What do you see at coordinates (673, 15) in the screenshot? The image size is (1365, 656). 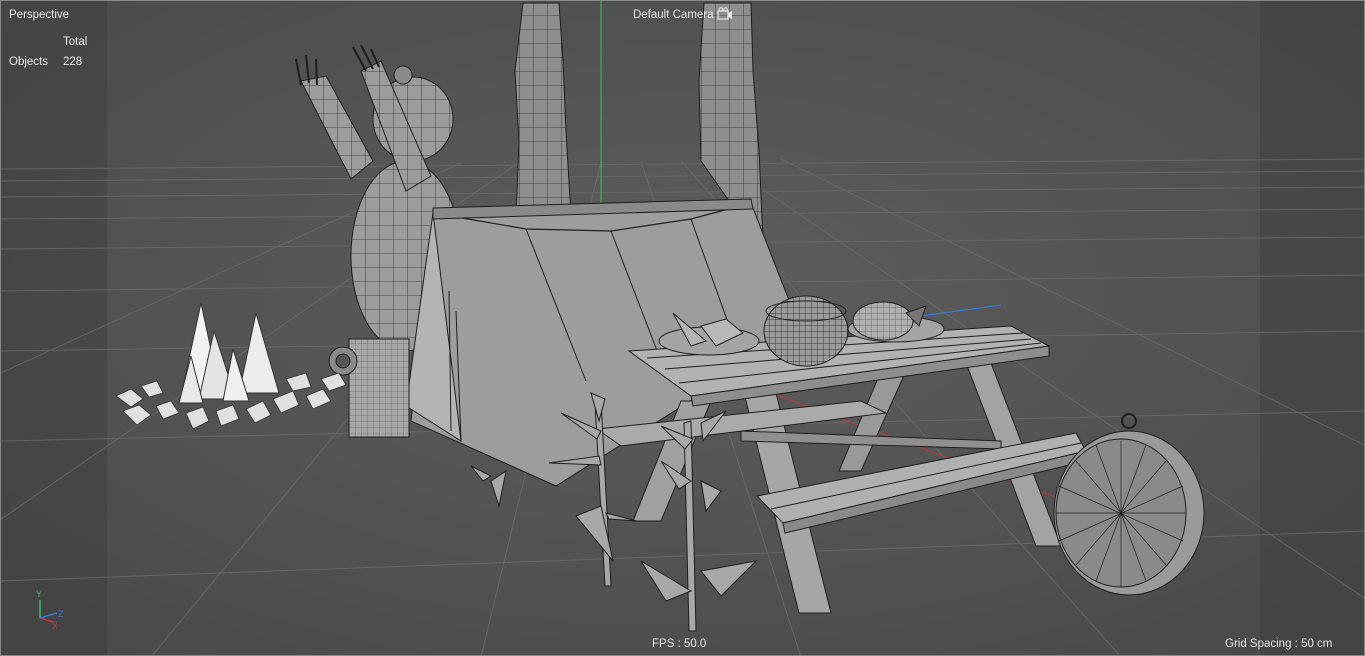 I see `camera-name-label: Default Camera` at bounding box center [673, 15].